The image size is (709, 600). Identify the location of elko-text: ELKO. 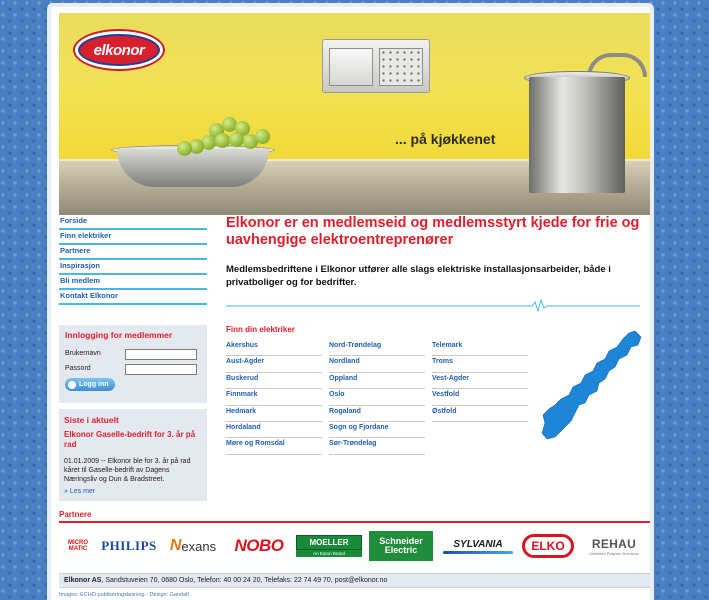
(548, 546).